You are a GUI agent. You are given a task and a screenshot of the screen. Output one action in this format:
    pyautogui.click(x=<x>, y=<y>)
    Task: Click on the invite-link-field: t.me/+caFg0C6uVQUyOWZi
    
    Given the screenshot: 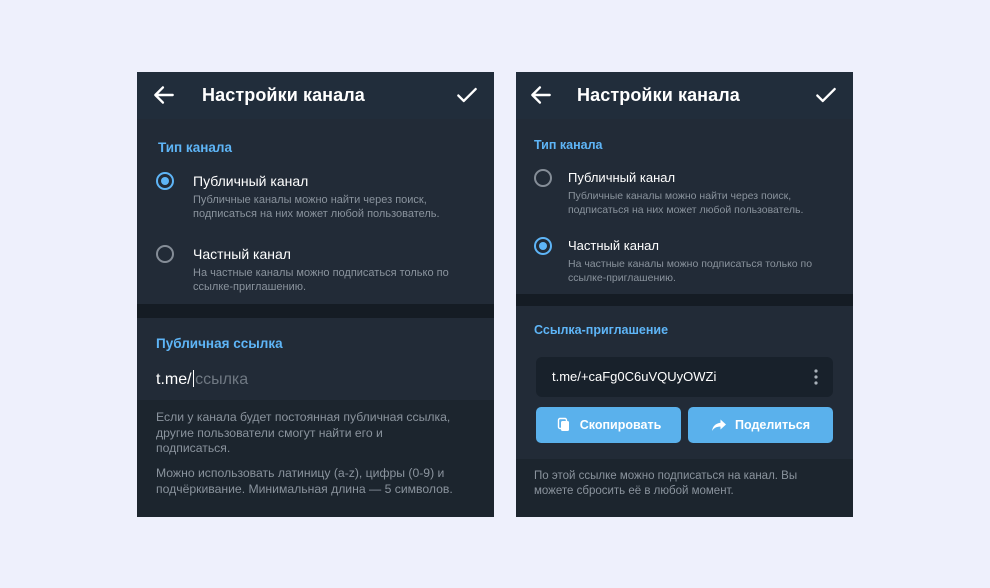 What is the action you would take?
    pyautogui.click(x=684, y=377)
    